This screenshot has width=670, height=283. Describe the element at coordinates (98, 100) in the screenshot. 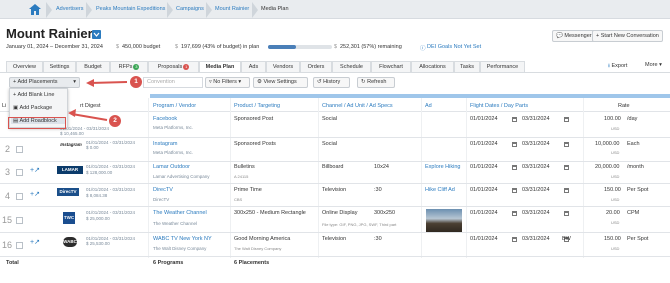

I see `annotation-arrows` at that location.